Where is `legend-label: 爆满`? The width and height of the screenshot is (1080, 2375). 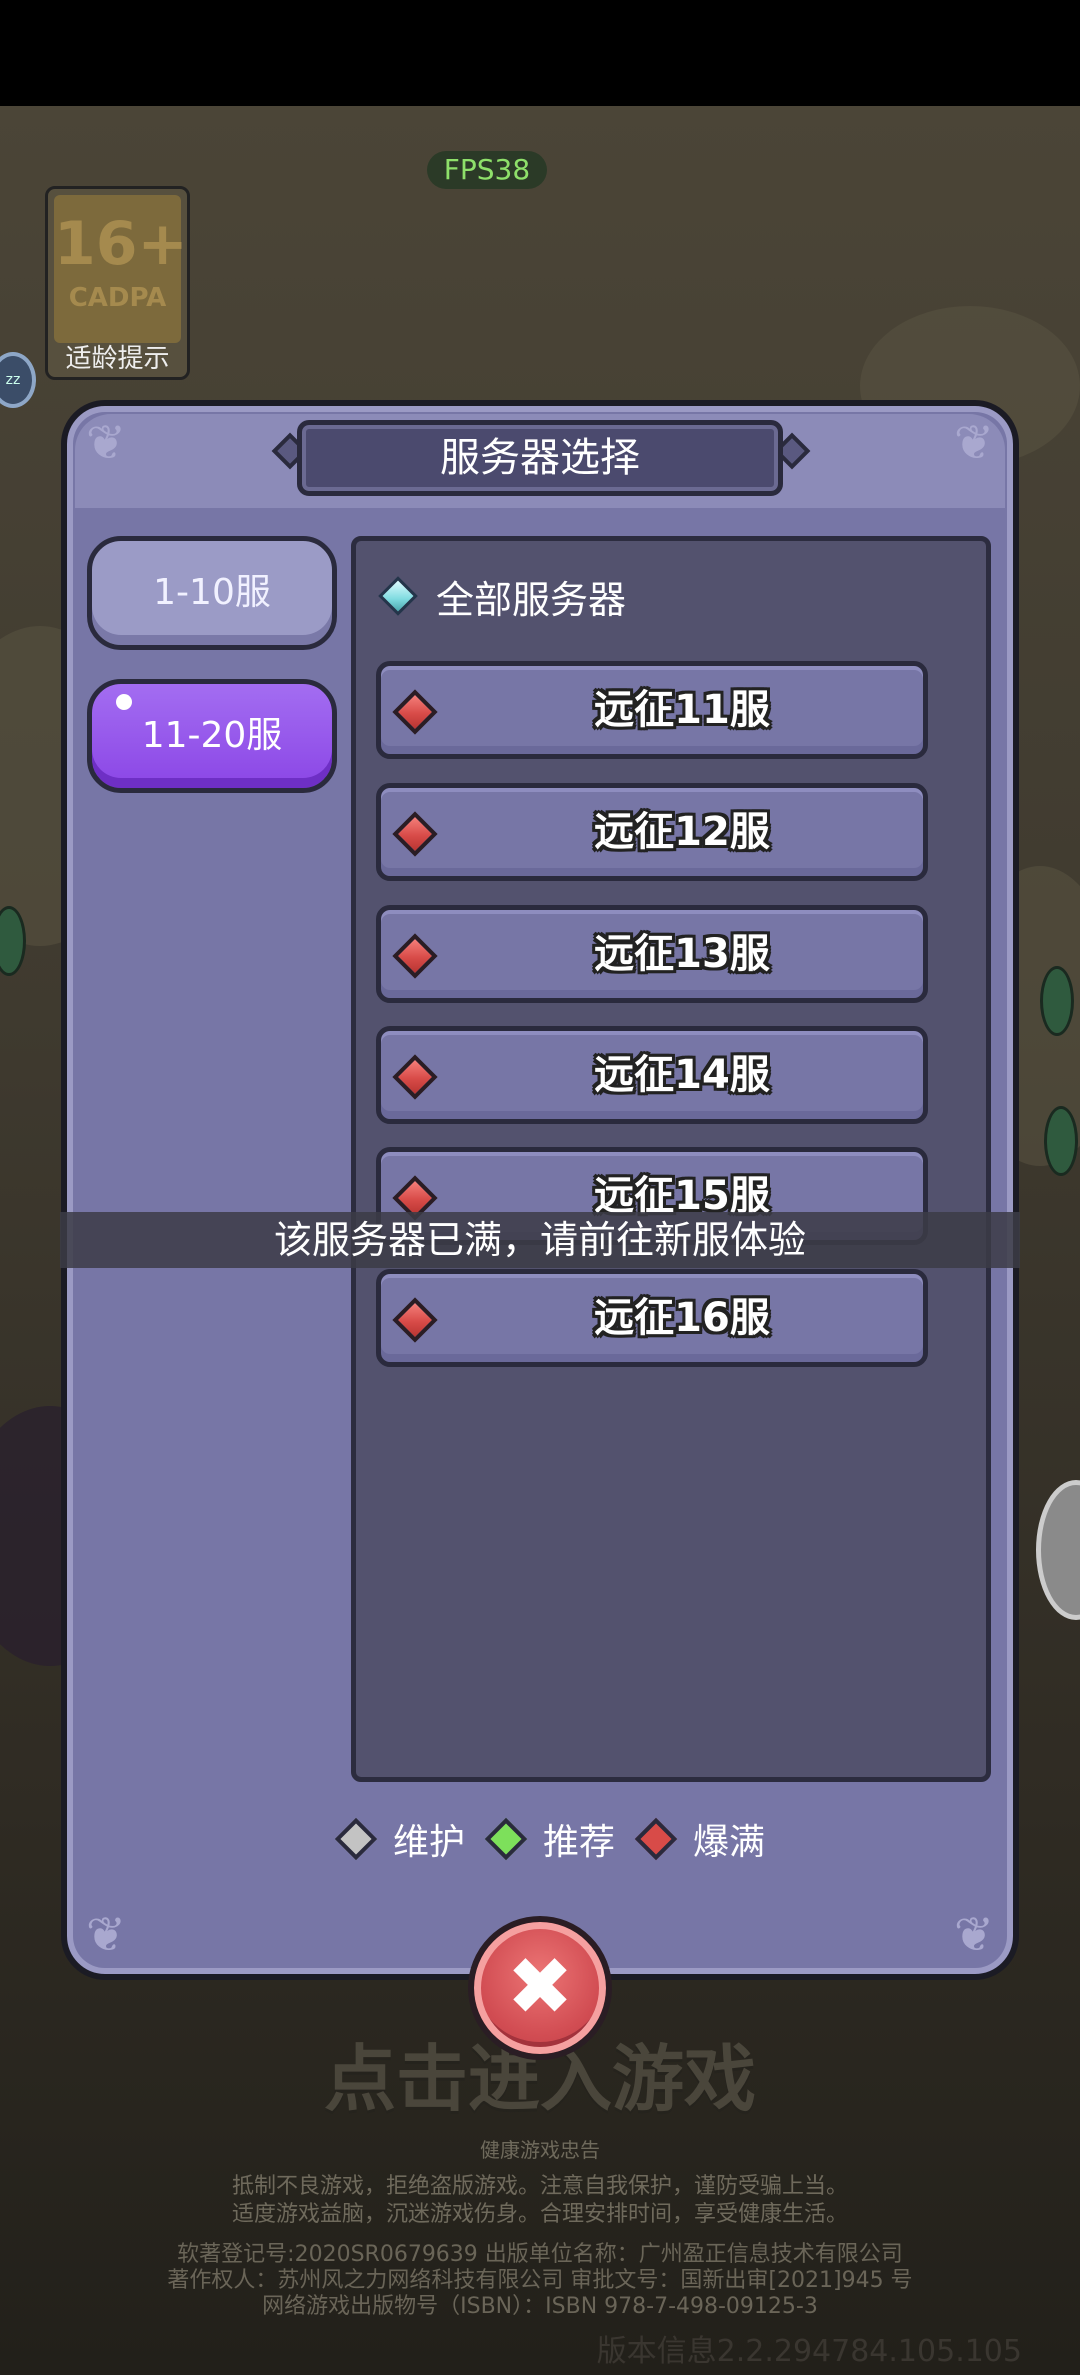 legend-label: 爆满 is located at coordinates (729, 1842).